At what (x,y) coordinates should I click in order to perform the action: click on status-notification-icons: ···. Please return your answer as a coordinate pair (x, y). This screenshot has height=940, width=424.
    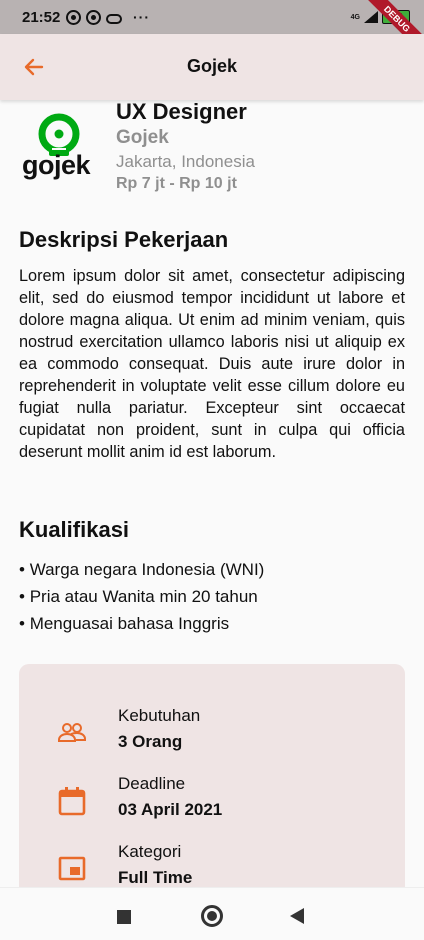
    Looking at the image, I should click on (108, 17).